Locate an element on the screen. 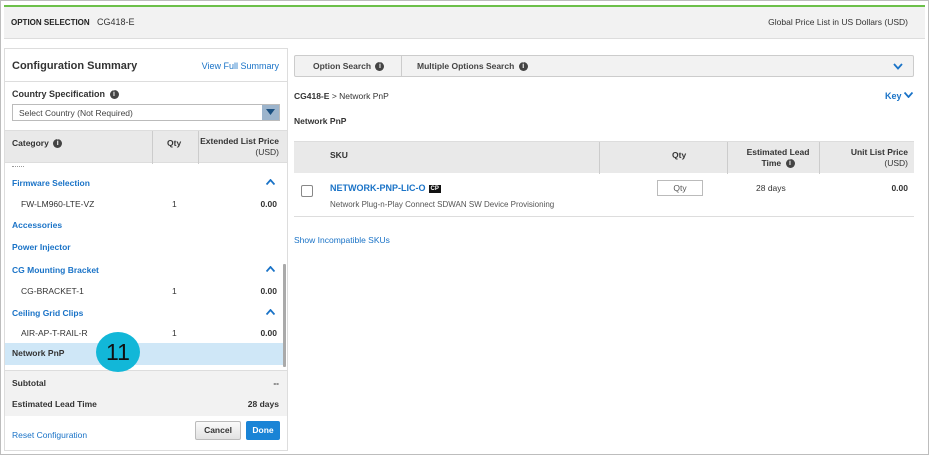  dropdown-arrow-icon is located at coordinates (270, 112).